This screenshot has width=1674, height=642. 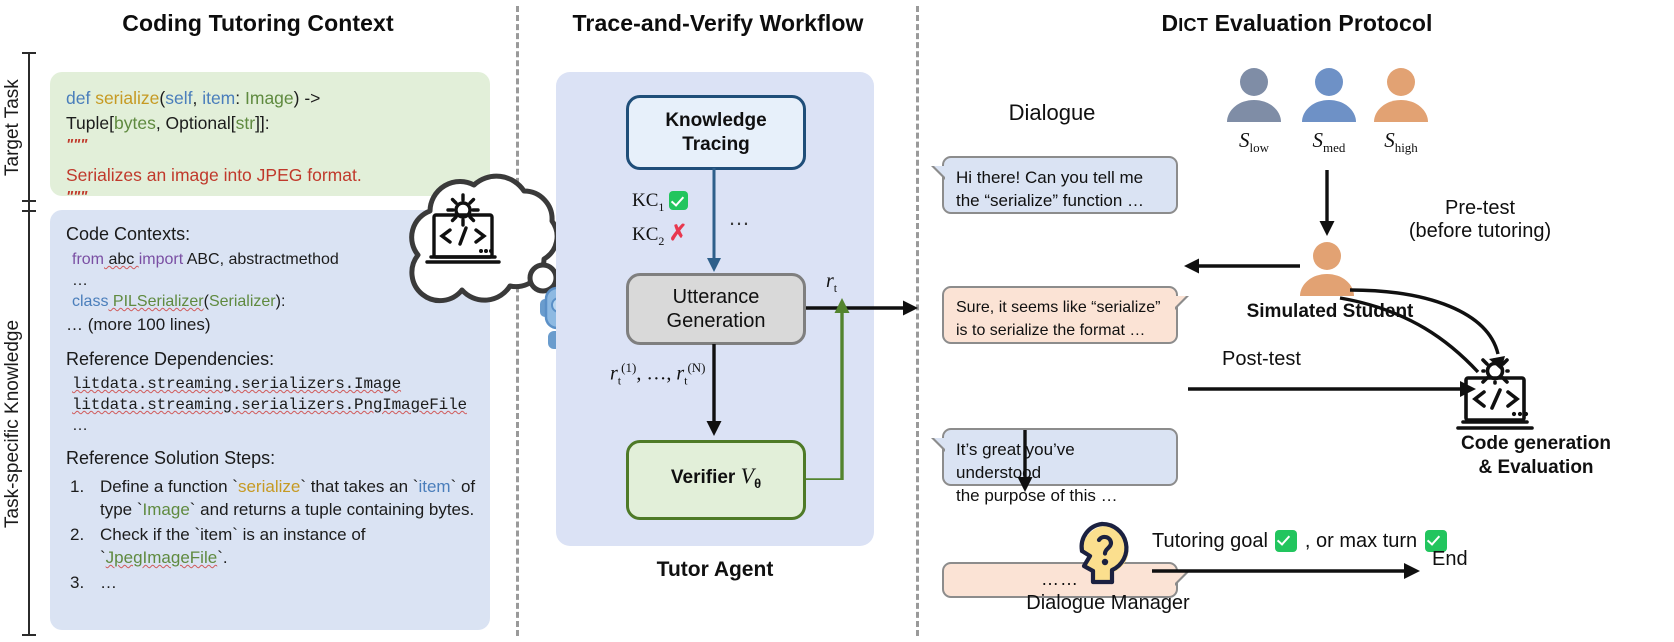 I want to click on kc-2-row: KC2 ✗, so click(x=659, y=235).